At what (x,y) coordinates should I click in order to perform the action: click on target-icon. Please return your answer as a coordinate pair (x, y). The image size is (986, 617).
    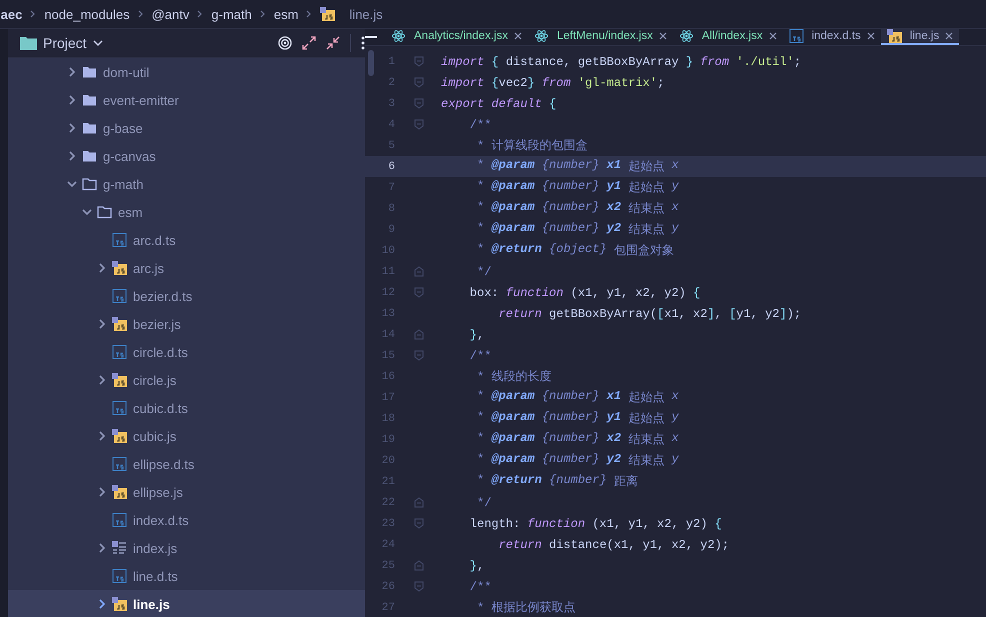
    Looking at the image, I should click on (285, 43).